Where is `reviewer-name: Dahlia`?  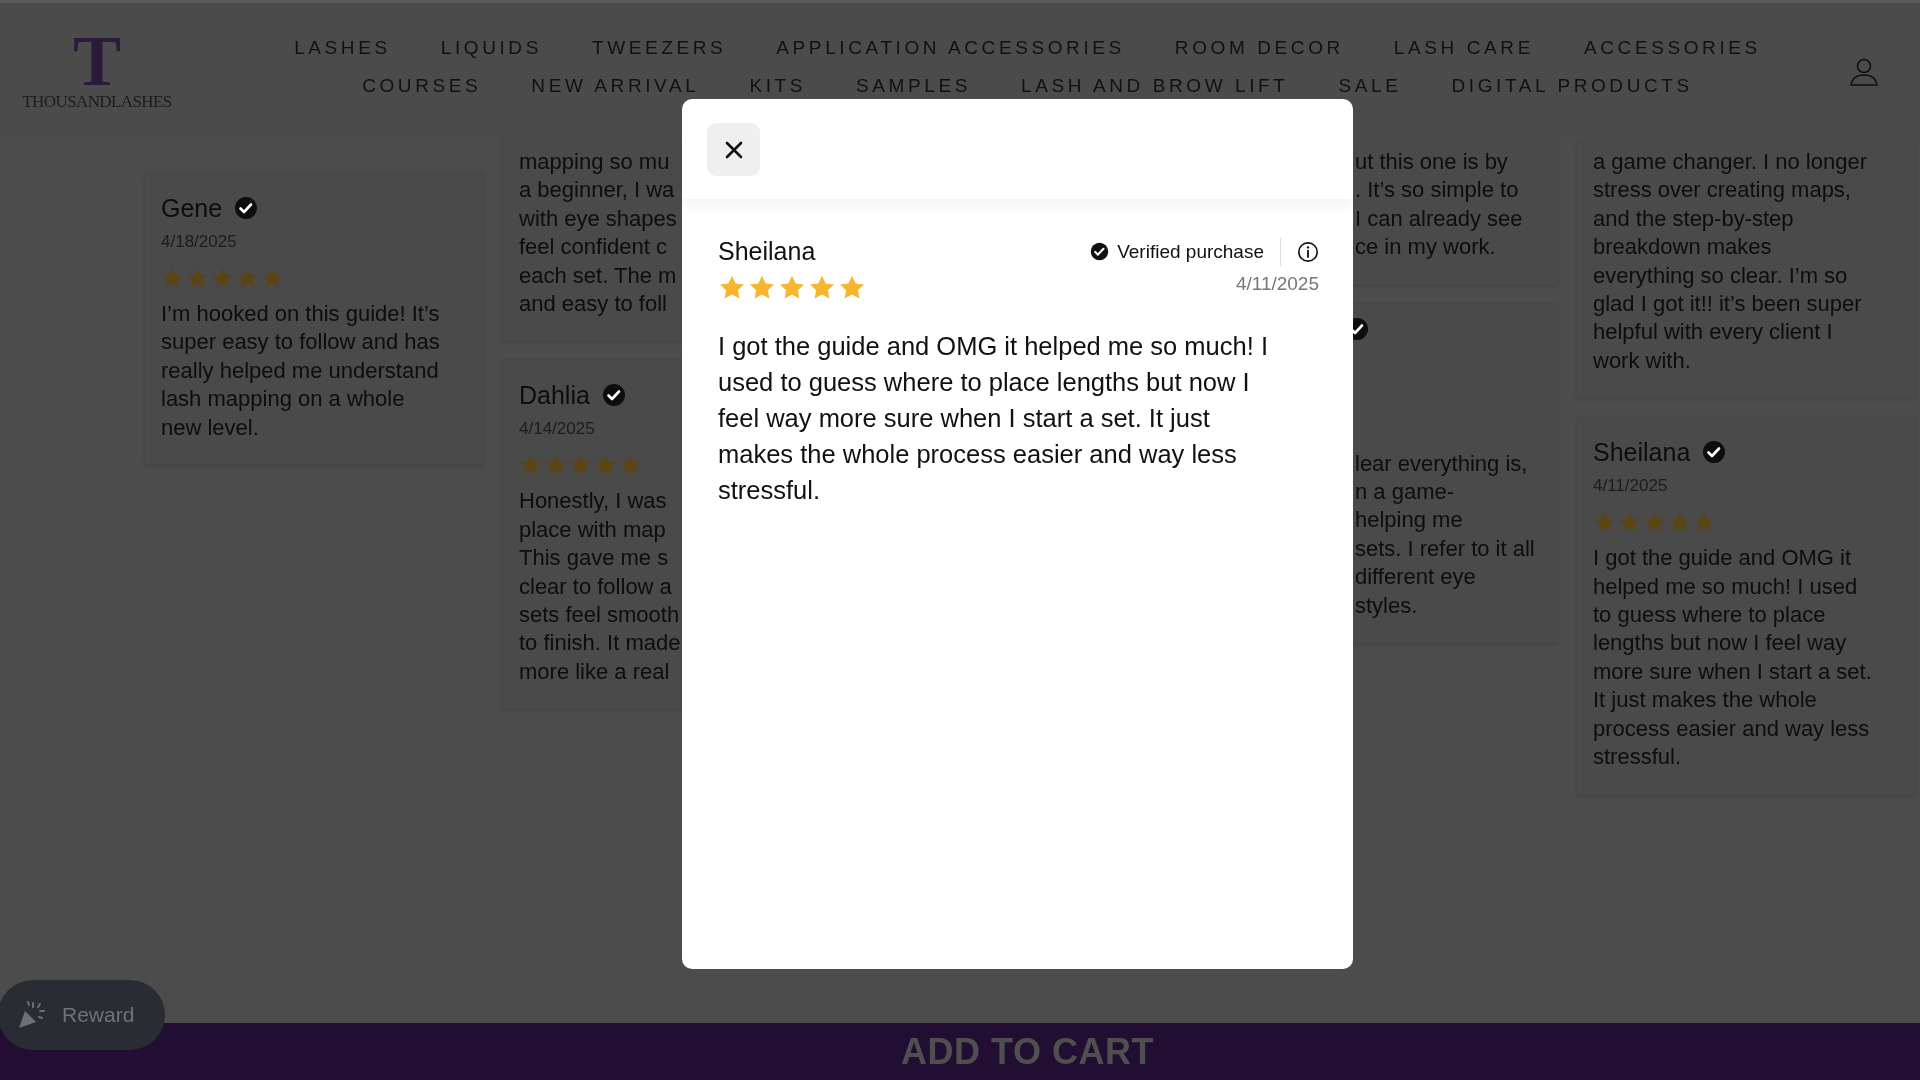
reviewer-name: Dahlia is located at coordinates (554, 395).